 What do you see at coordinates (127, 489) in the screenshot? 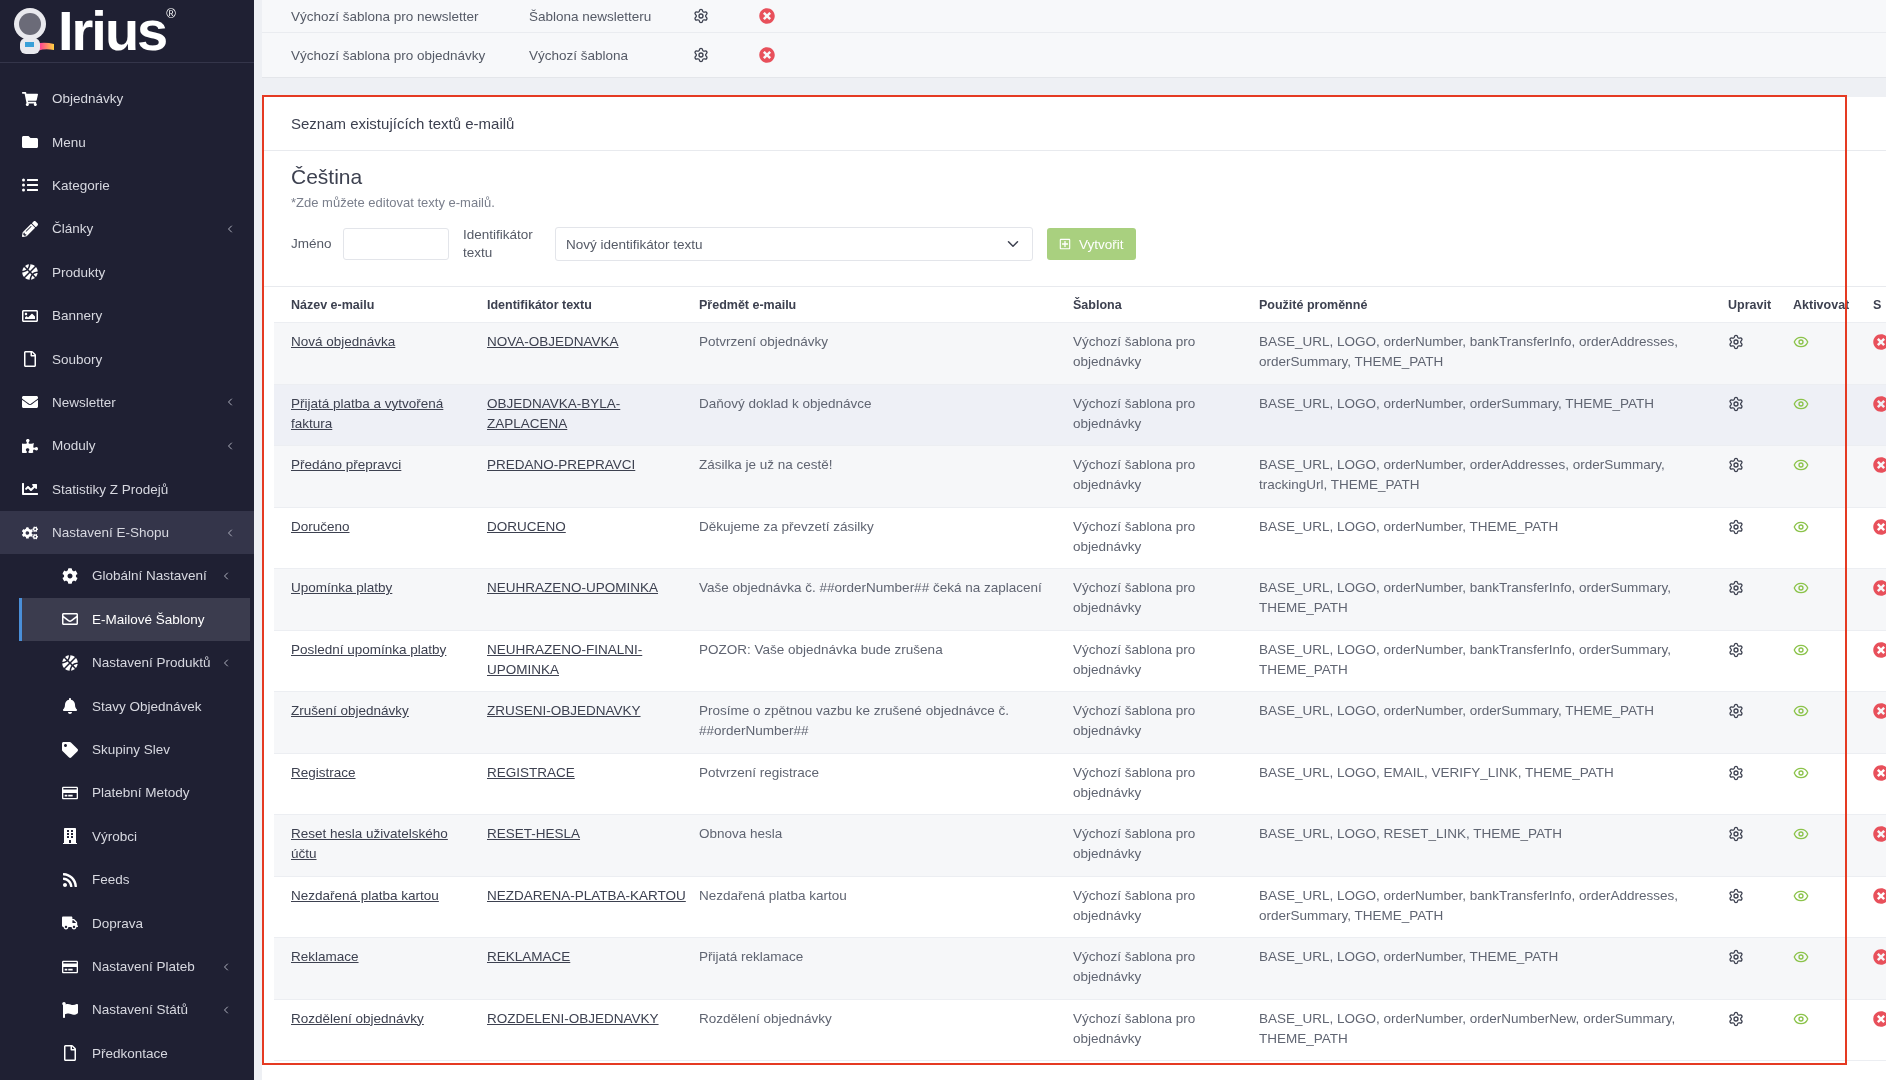
I see `sidebar-item: Statistiky Z Prodejů` at bounding box center [127, 489].